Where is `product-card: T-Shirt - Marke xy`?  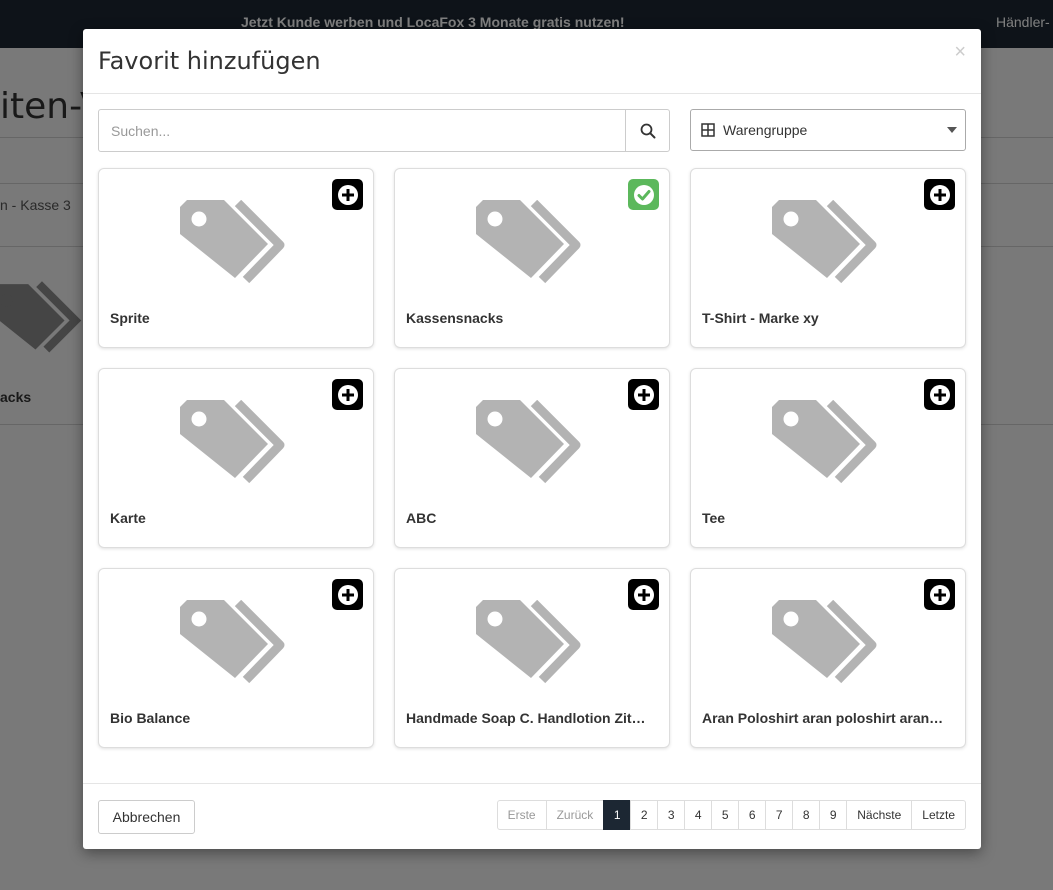 product-card: T-Shirt - Marke xy is located at coordinates (828, 258).